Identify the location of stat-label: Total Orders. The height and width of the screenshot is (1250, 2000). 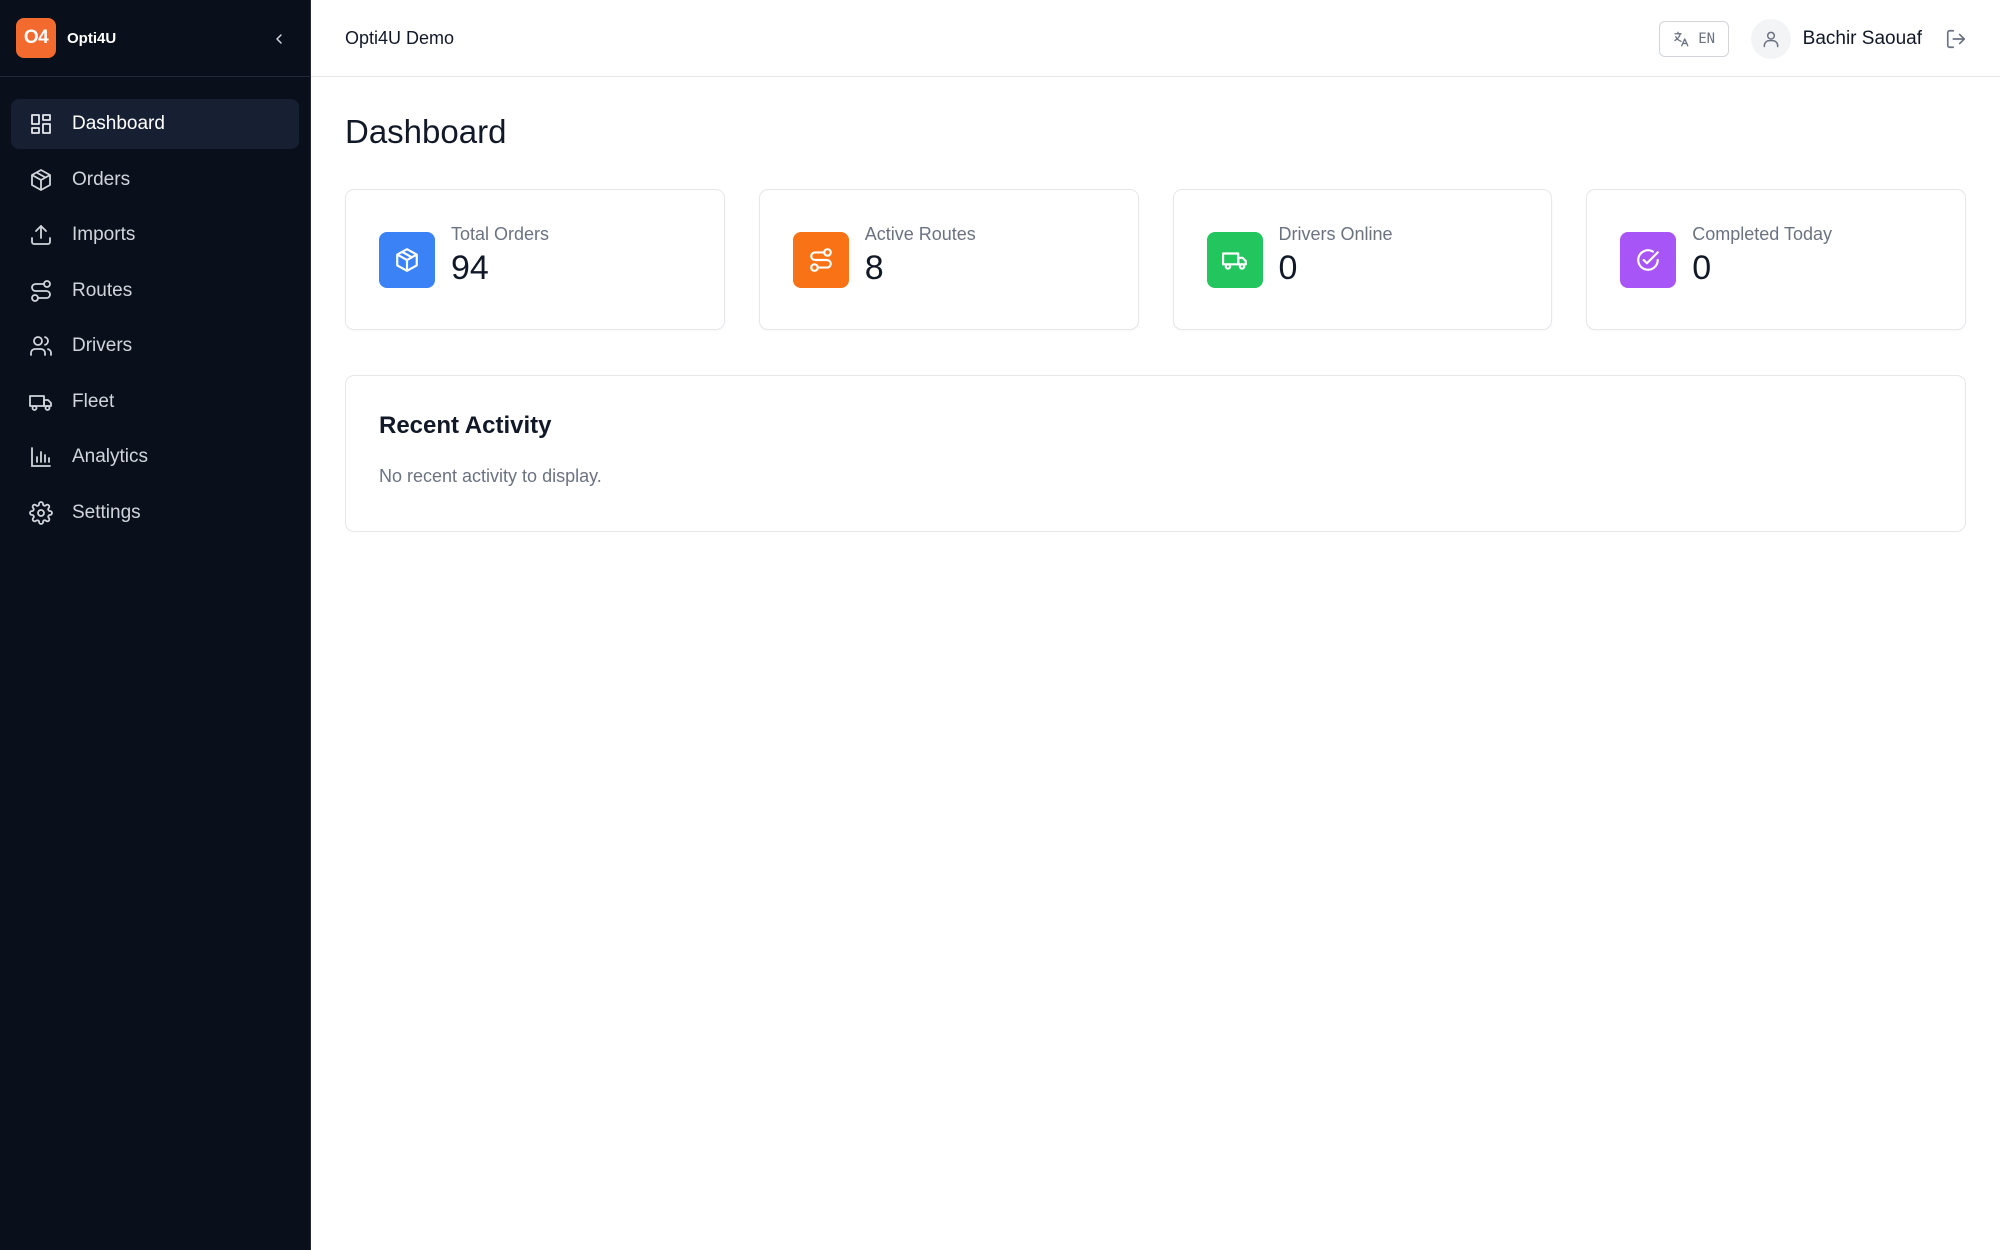
(500, 233).